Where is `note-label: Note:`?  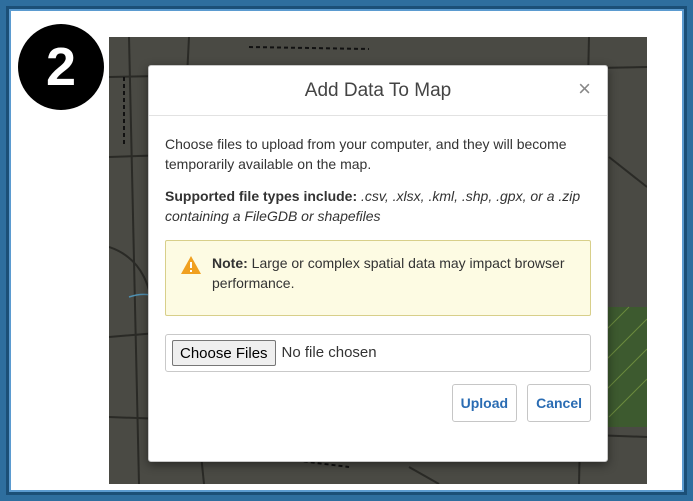 note-label: Note: is located at coordinates (230, 263).